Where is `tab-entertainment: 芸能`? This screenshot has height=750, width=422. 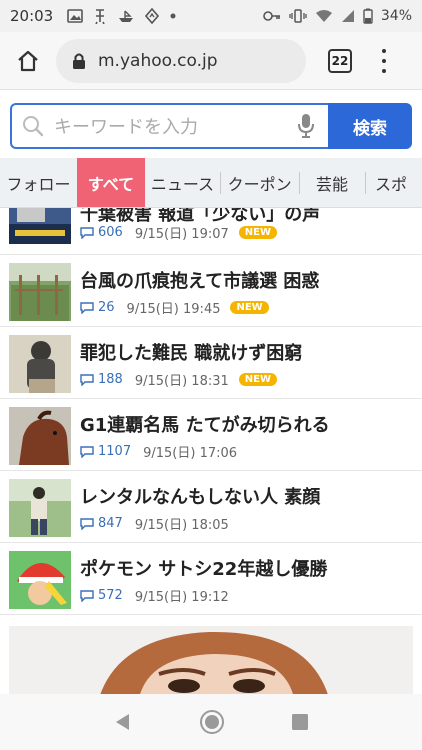
tab-entertainment: 芸能 is located at coordinates (332, 182).